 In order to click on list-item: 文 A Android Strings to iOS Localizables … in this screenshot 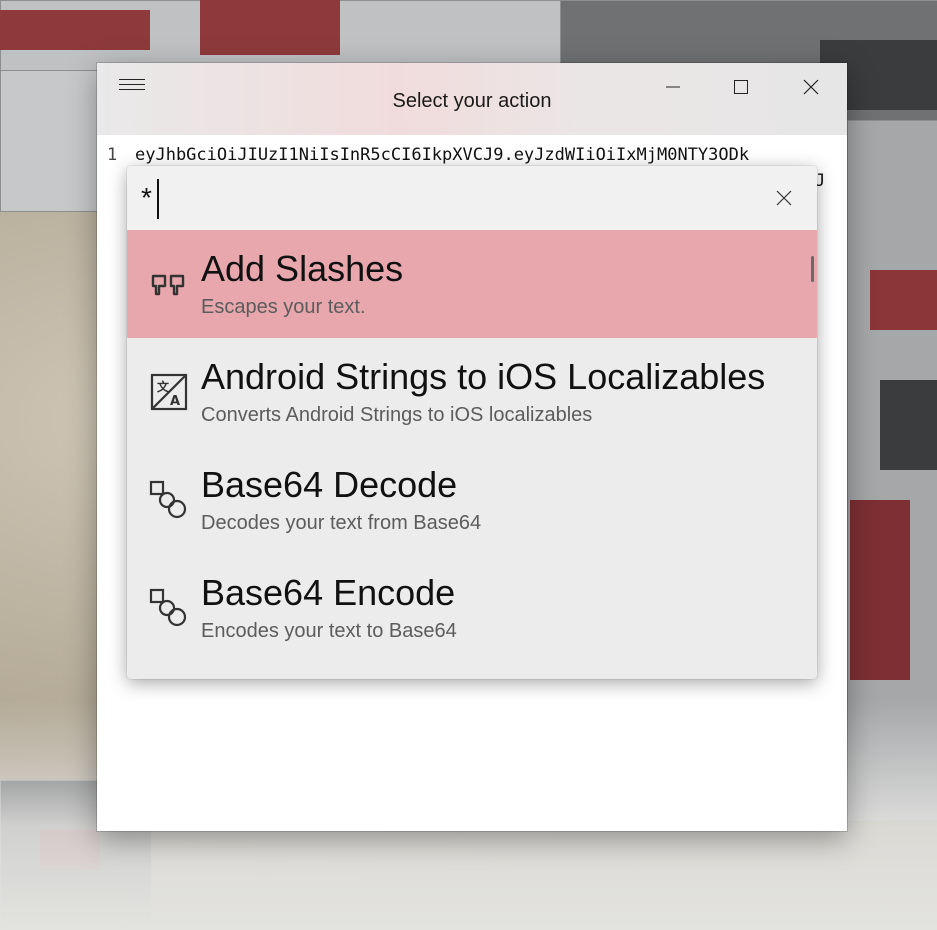, I will do `click(472, 392)`.